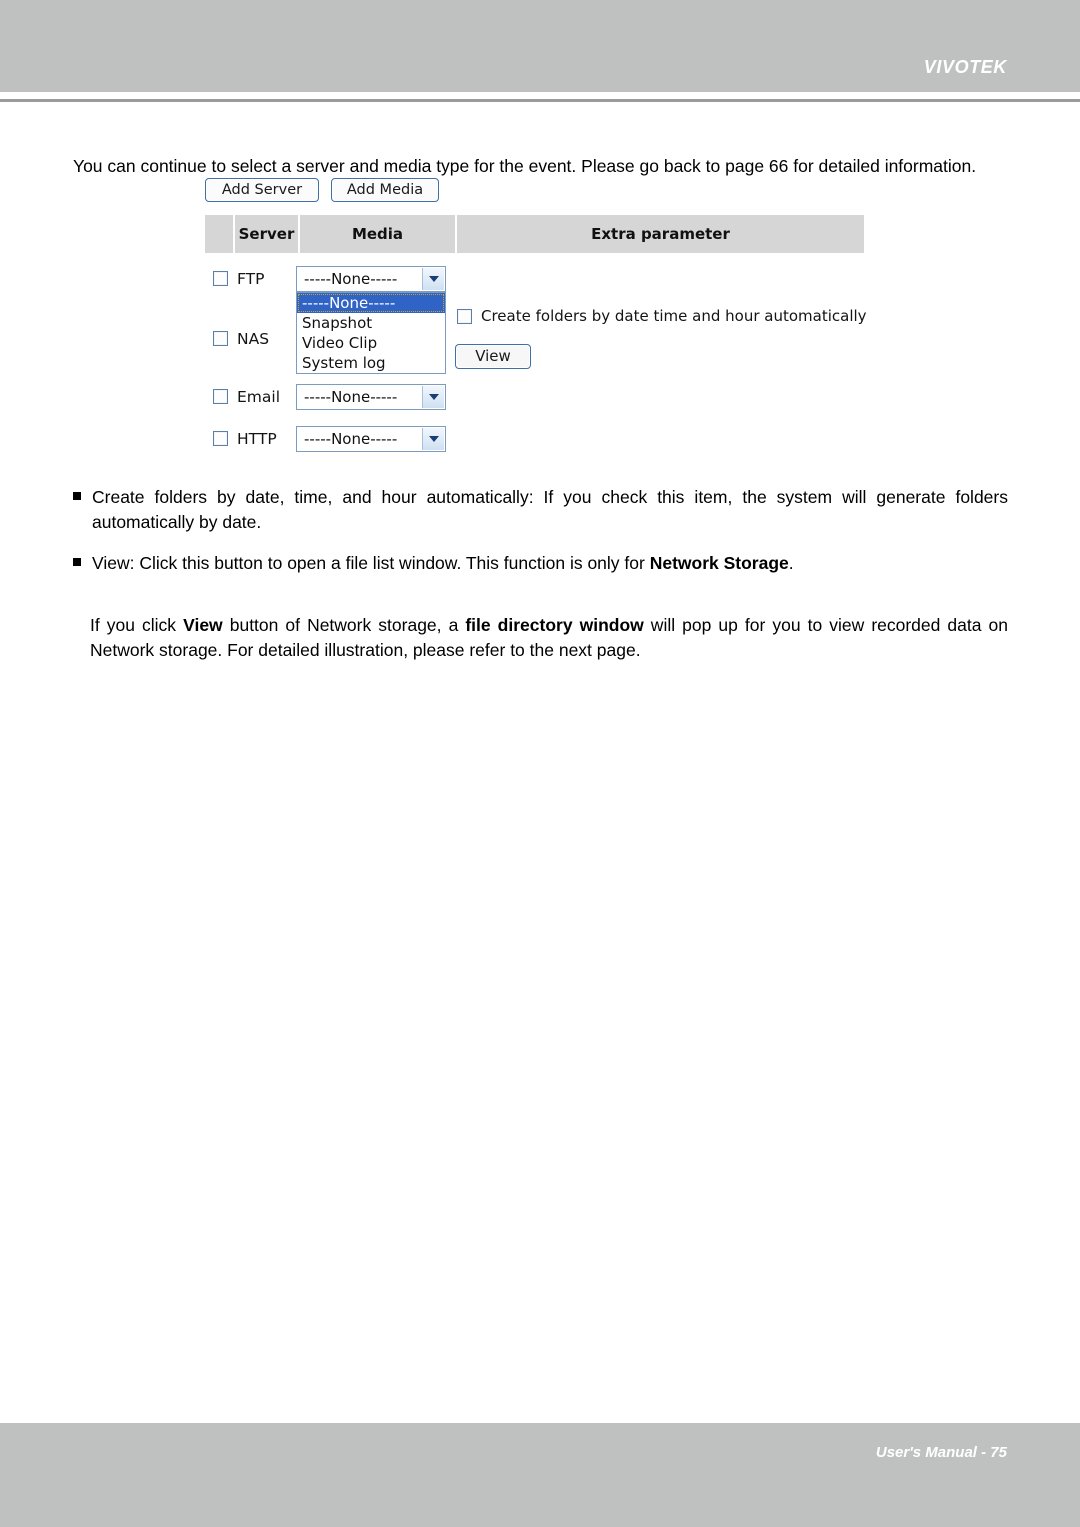 Image resolution: width=1080 pixels, height=1527 pixels. What do you see at coordinates (540, 100) in the screenshot?
I see `header-divider` at bounding box center [540, 100].